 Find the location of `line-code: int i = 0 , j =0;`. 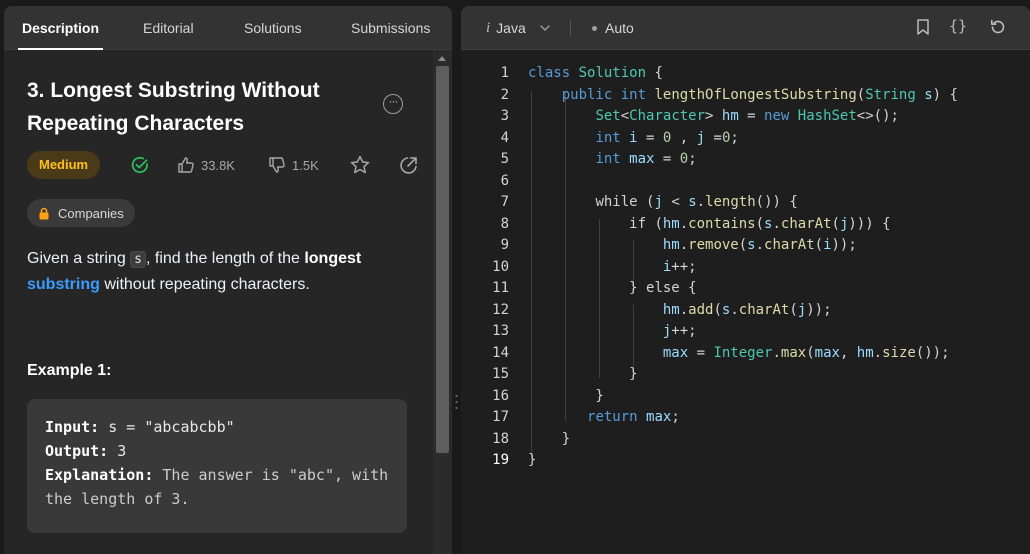

line-code: int i = 0 , j =0; is located at coordinates (667, 137).